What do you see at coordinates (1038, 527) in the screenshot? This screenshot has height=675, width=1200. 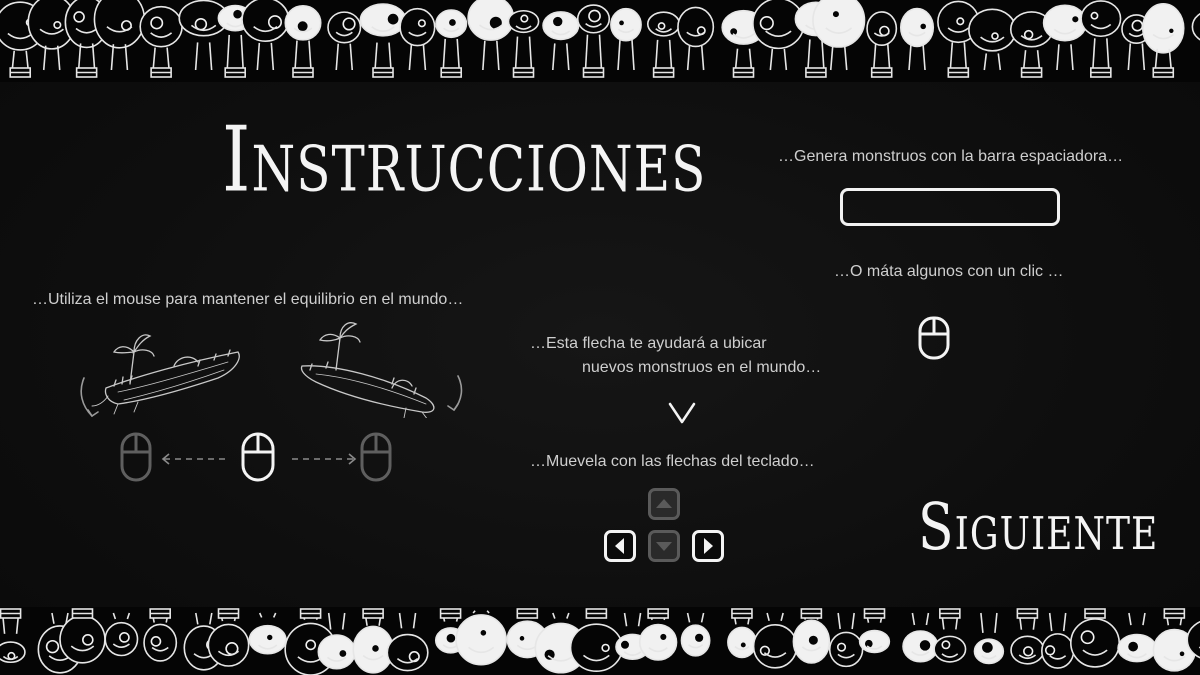 I see `next-button: Siguiente` at bounding box center [1038, 527].